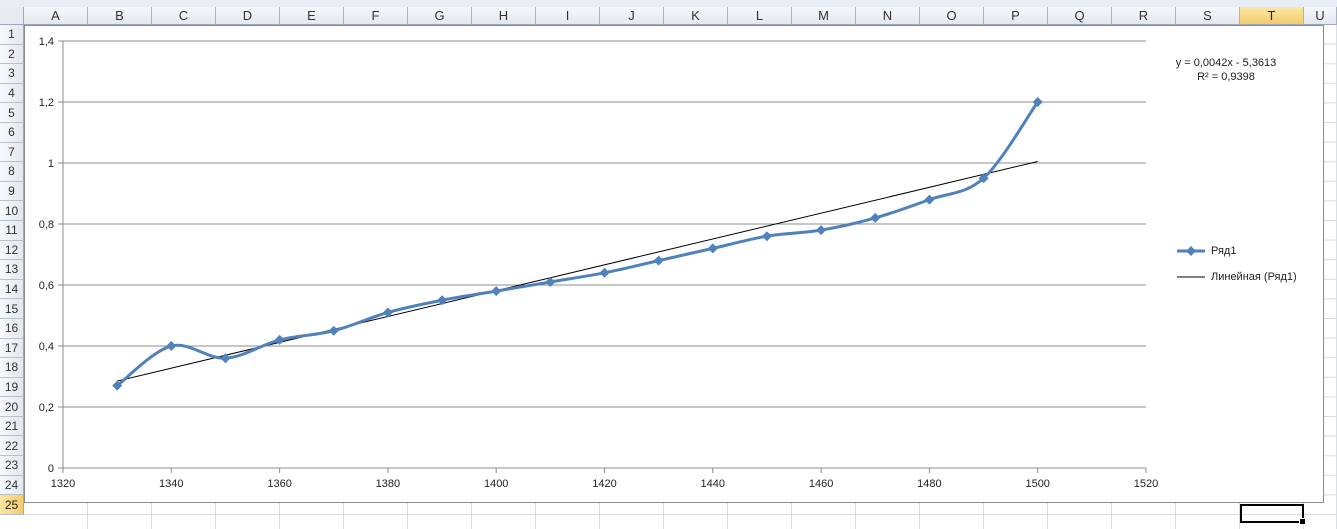 The image size is (1337, 529). Describe the element at coordinates (12, 93) in the screenshot. I see `row-header-4: 4` at that location.